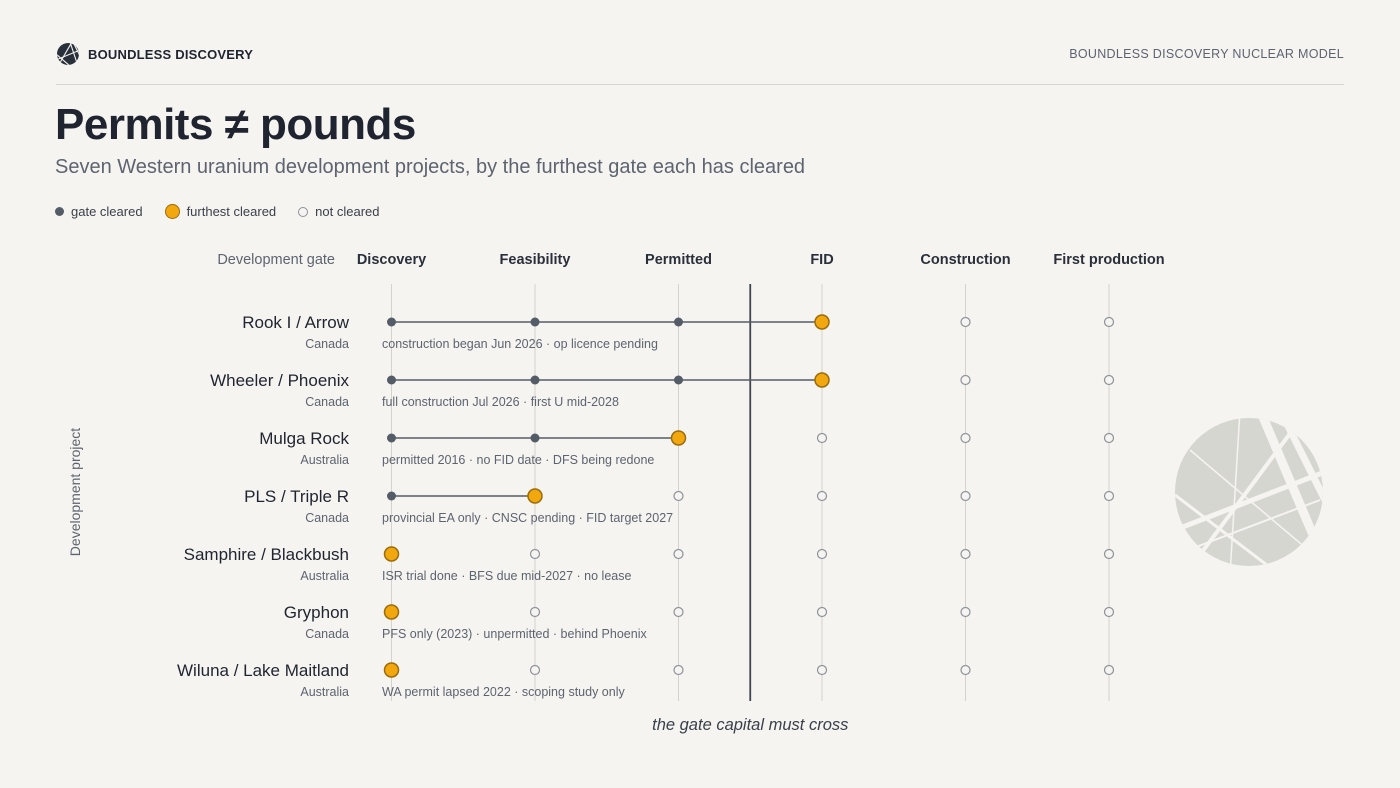 The image size is (1400, 788). I want to click on cleared-dot-rook-i-arrow-discovery, so click(391, 322).